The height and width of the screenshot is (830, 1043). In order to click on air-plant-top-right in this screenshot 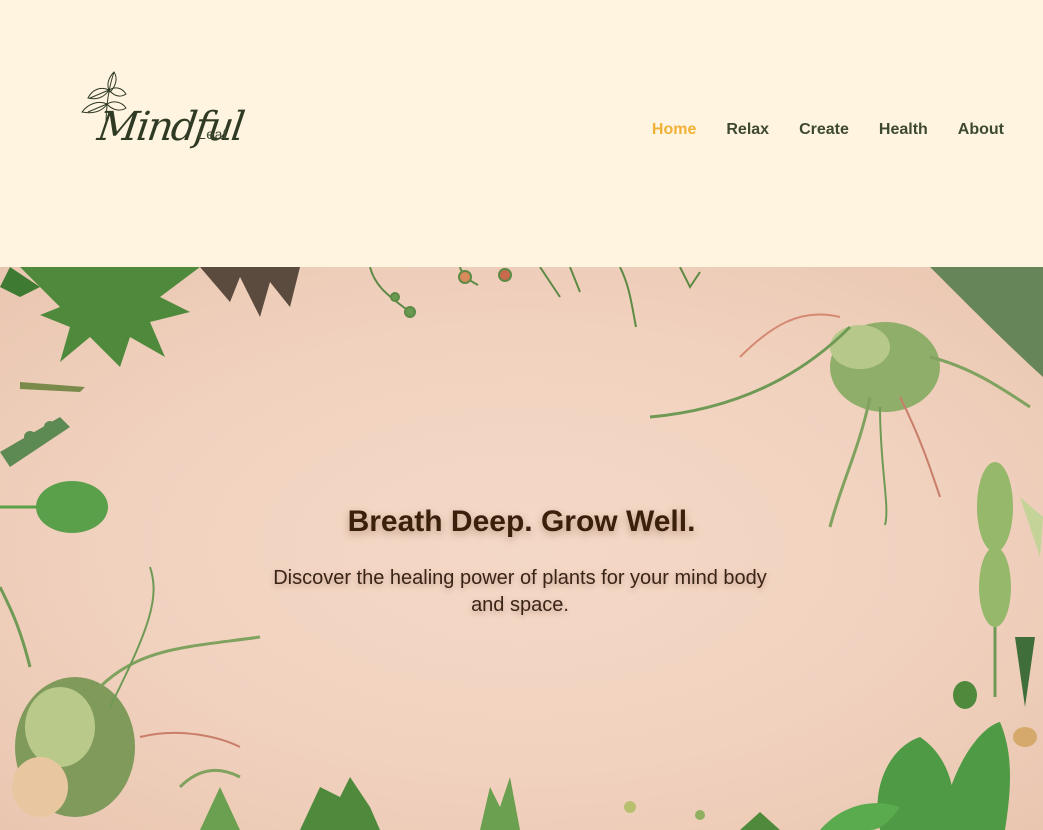, I will do `click(840, 420)`.